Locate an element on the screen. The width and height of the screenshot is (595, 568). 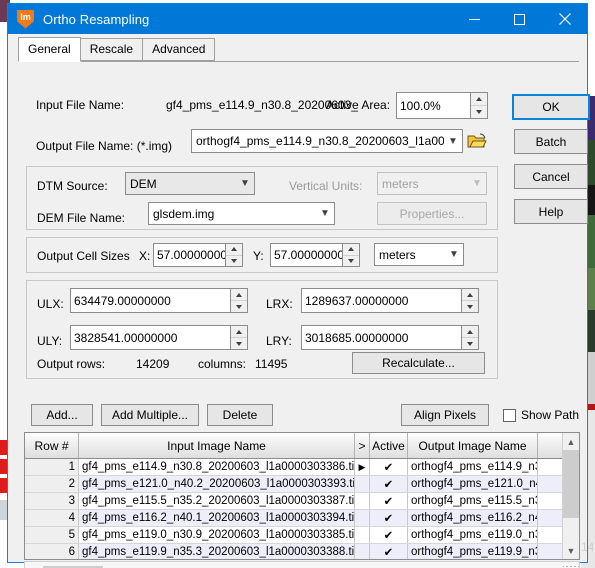
ok-button: OK is located at coordinates (551, 107).